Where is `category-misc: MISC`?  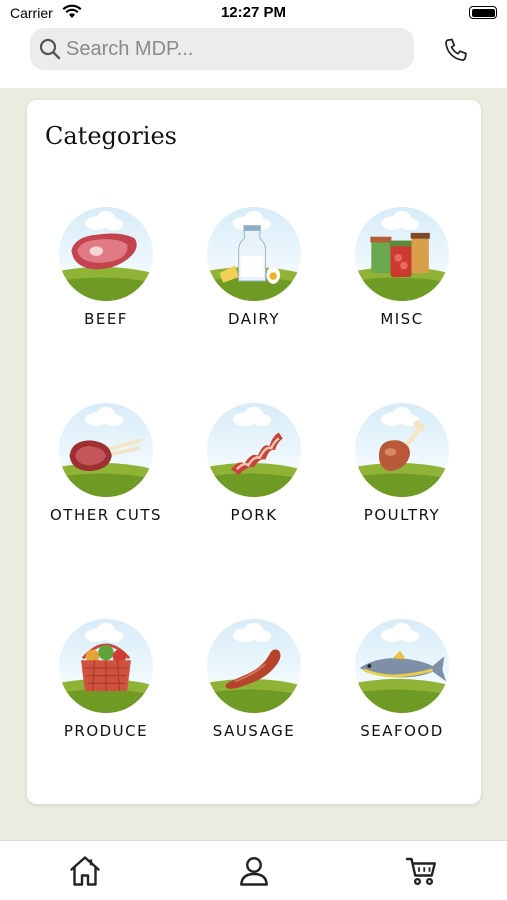 category-misc: MISC is located at coordinates (402, 276).